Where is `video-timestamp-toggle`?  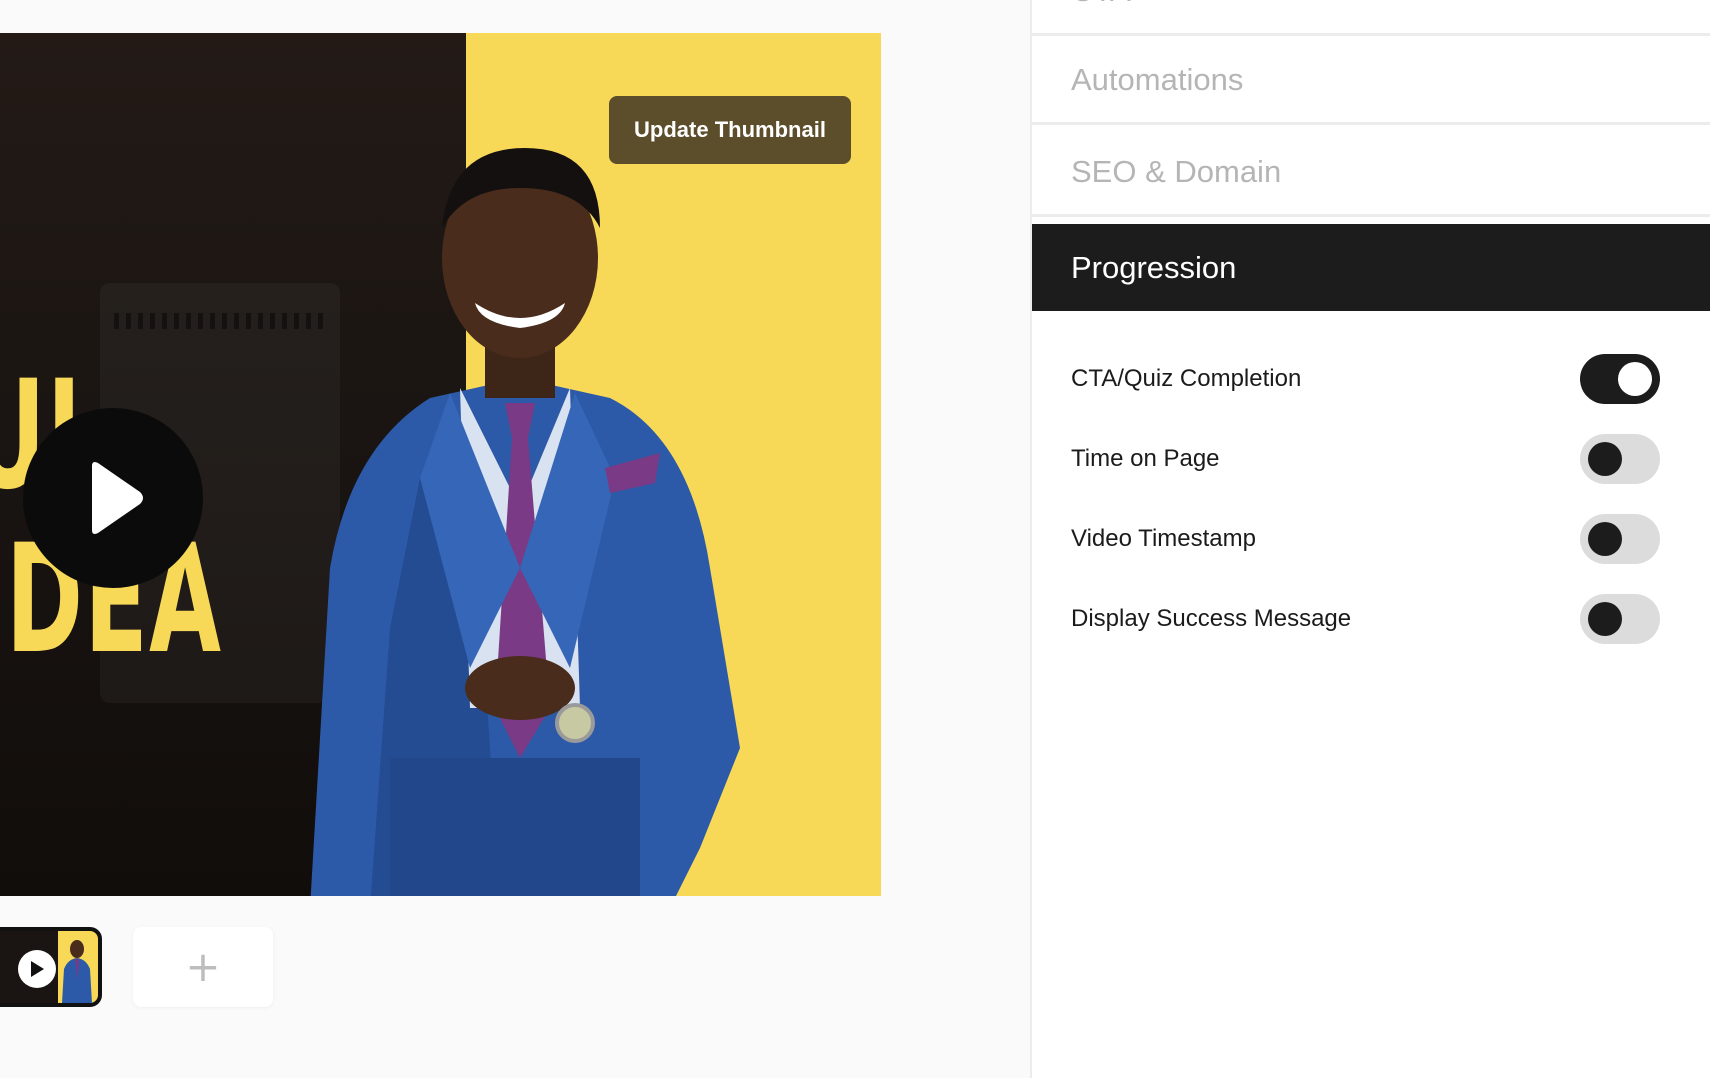
video-timestamp-toggle is located at coordinates (1620, 539).